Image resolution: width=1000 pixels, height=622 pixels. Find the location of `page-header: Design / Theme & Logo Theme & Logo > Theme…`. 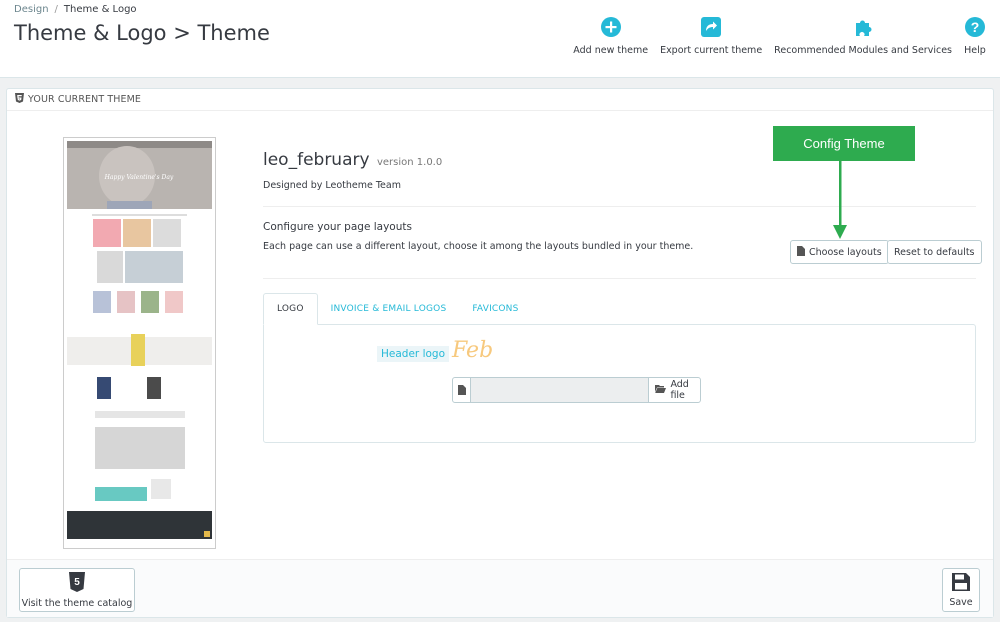

page-header: Design / Theme & Logo Theme & Logo > Theme… is located at coordinates (500, 39).